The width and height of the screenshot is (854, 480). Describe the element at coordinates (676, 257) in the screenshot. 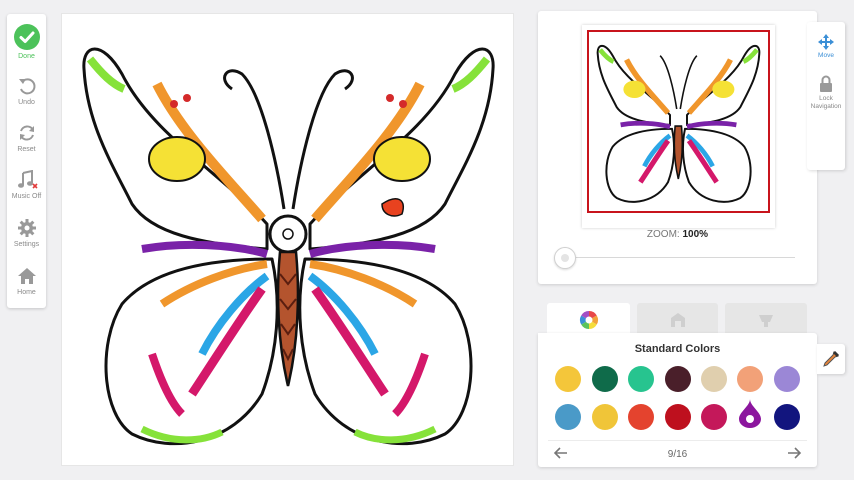

I see `zoom-slider-track` at that location.